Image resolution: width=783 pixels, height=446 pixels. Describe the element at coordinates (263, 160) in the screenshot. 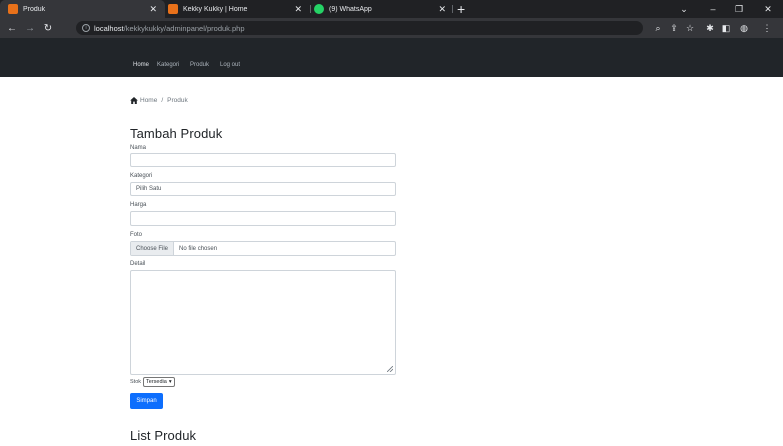

I see `nama-input` at that location.